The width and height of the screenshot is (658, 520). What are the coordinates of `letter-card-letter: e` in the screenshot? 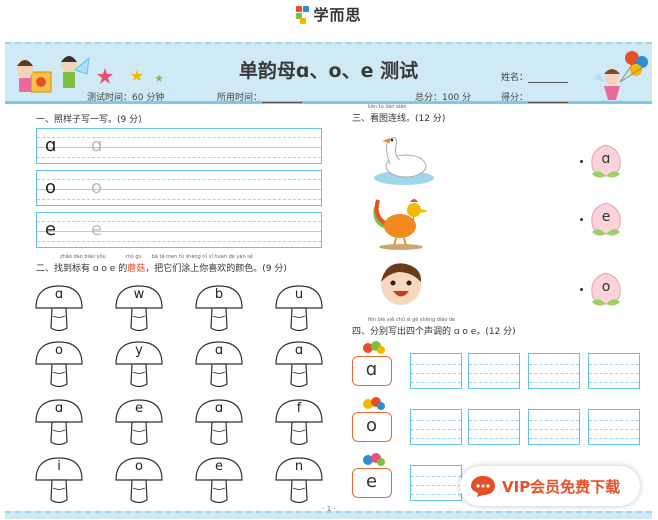 It's located at (371, 481).